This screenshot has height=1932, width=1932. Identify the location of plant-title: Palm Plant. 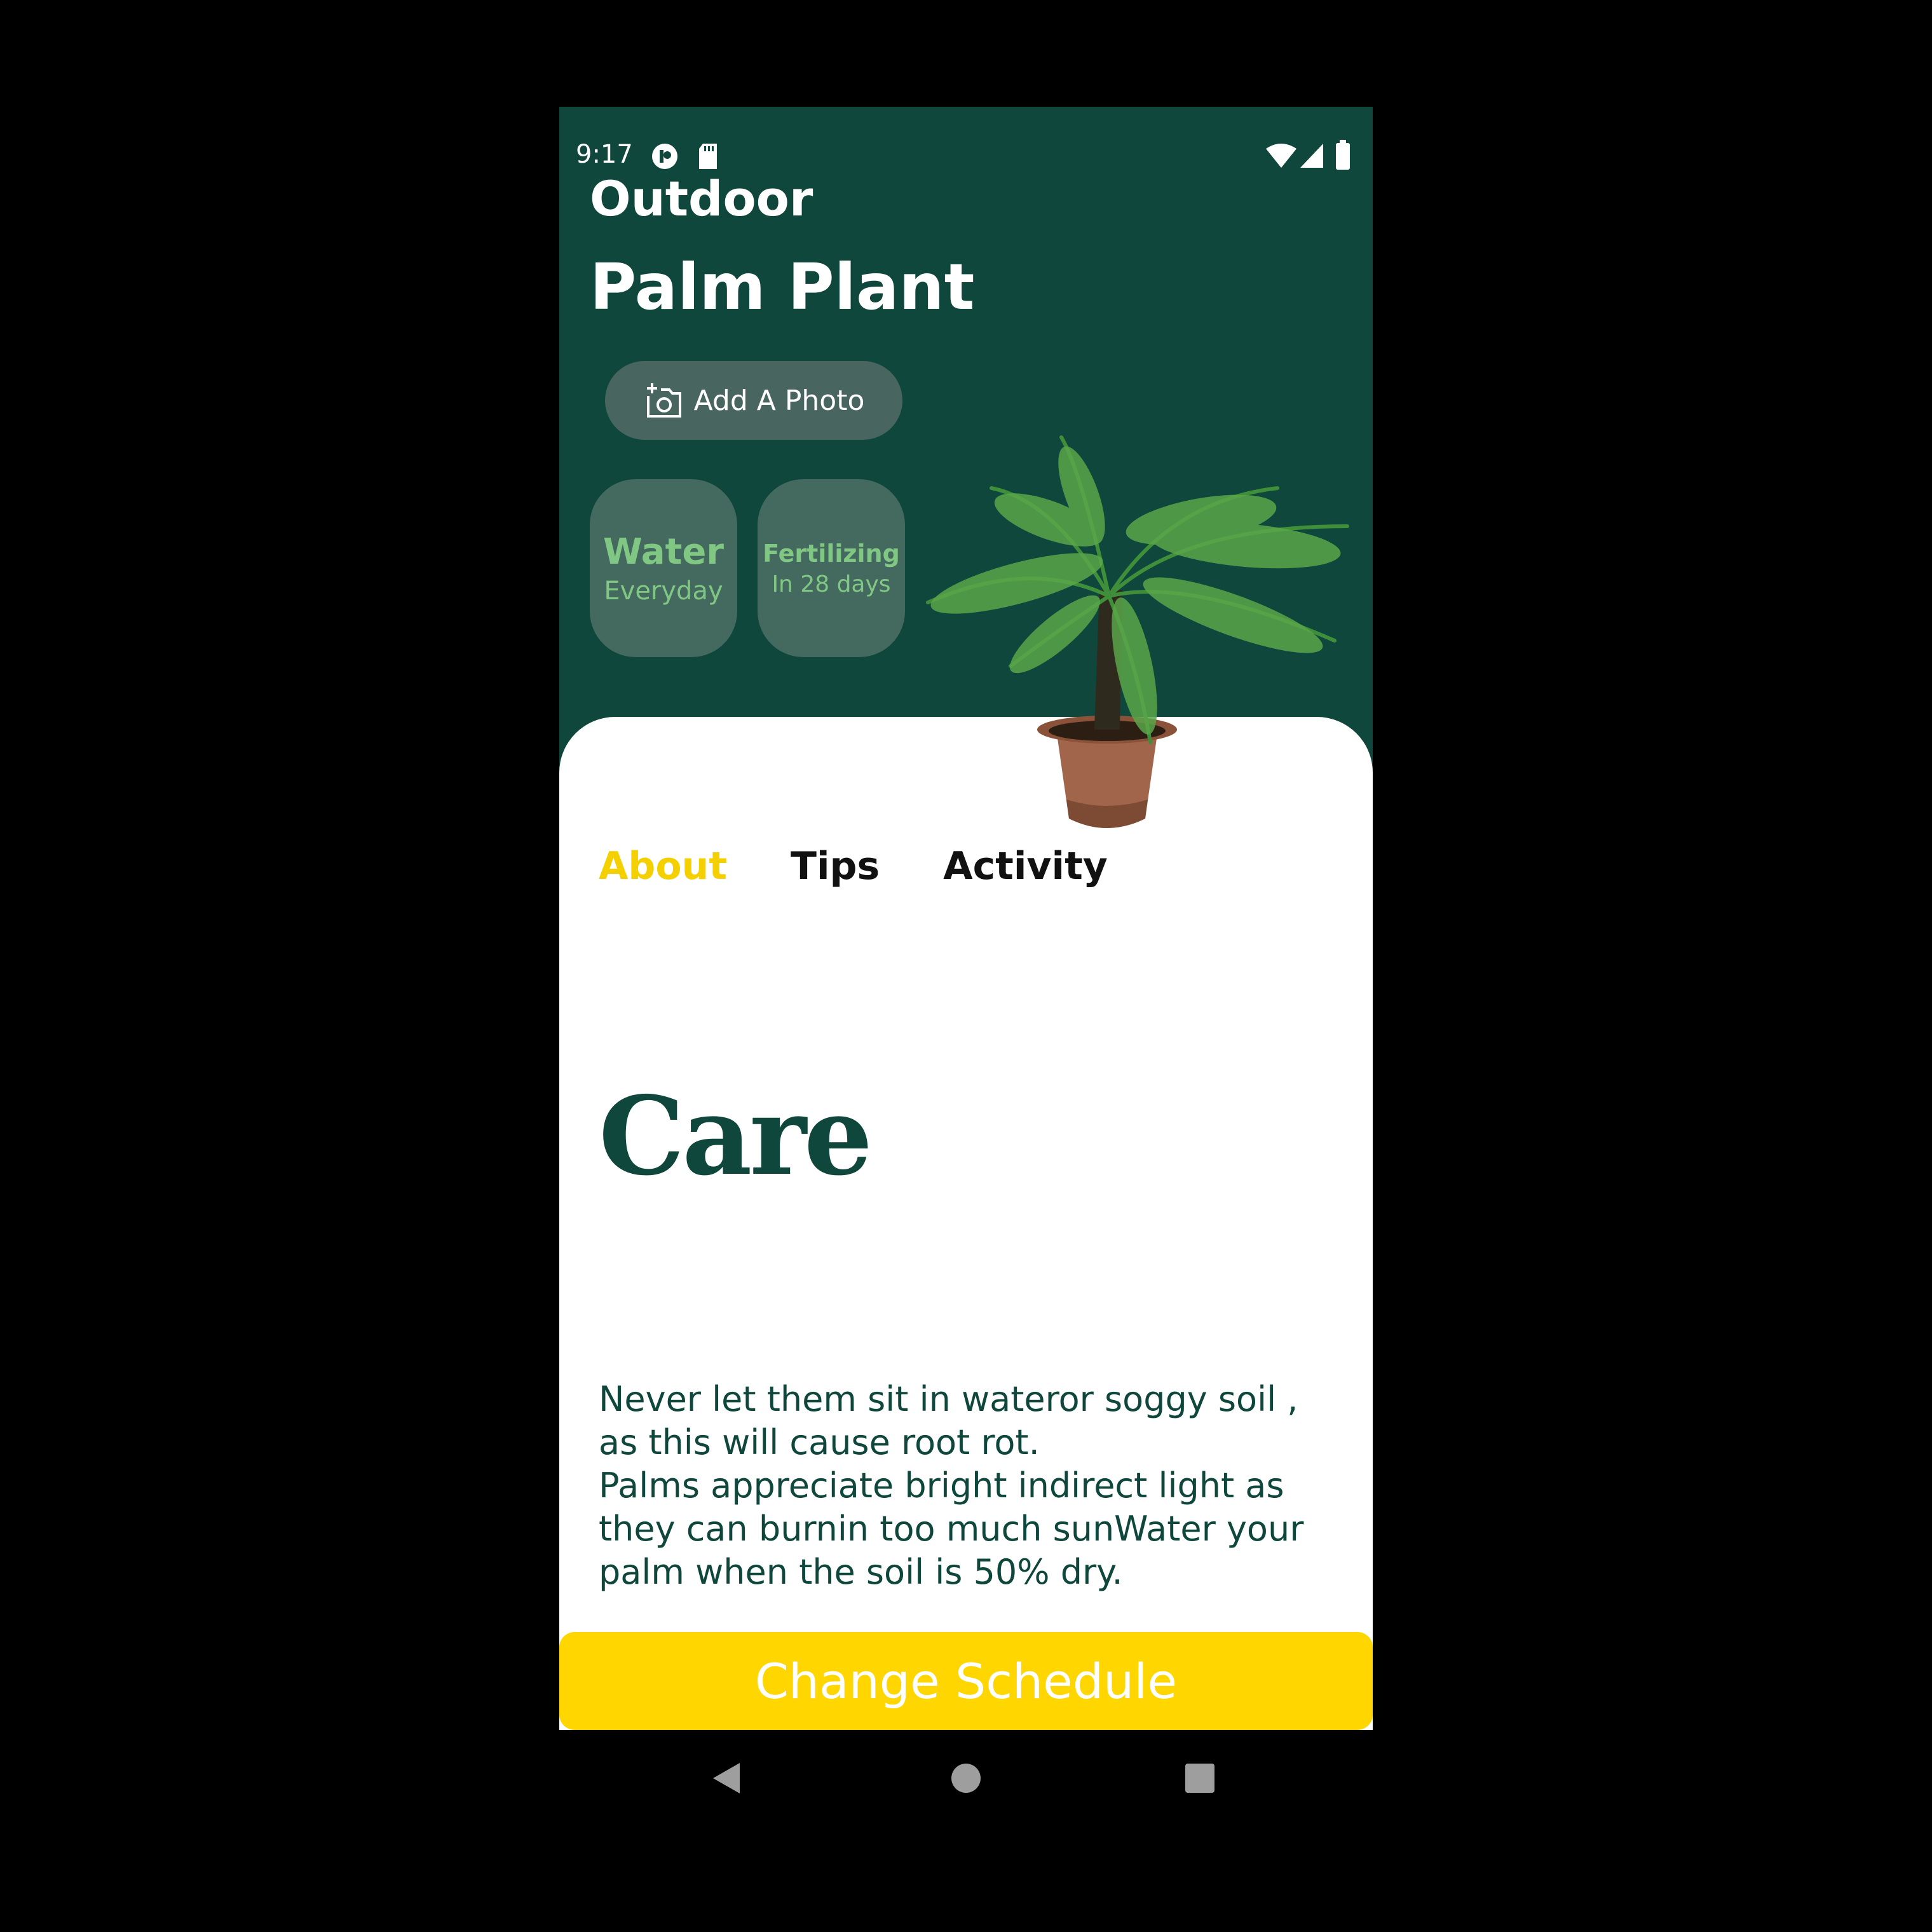
(782, 287).